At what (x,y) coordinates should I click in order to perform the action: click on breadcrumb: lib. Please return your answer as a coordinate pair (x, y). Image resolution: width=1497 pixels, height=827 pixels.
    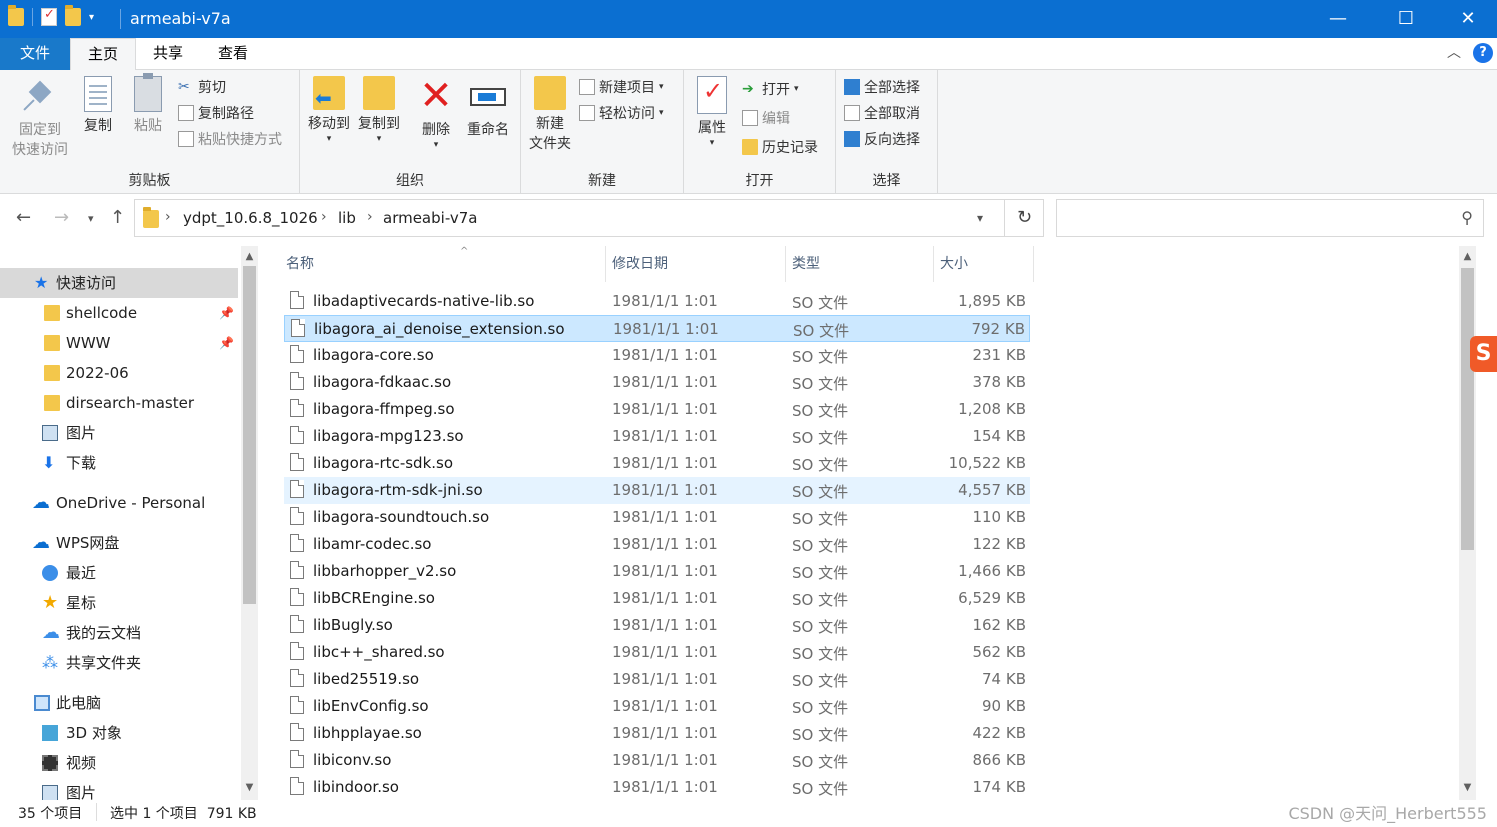
    Looking at the image, I should click on (347, 218).